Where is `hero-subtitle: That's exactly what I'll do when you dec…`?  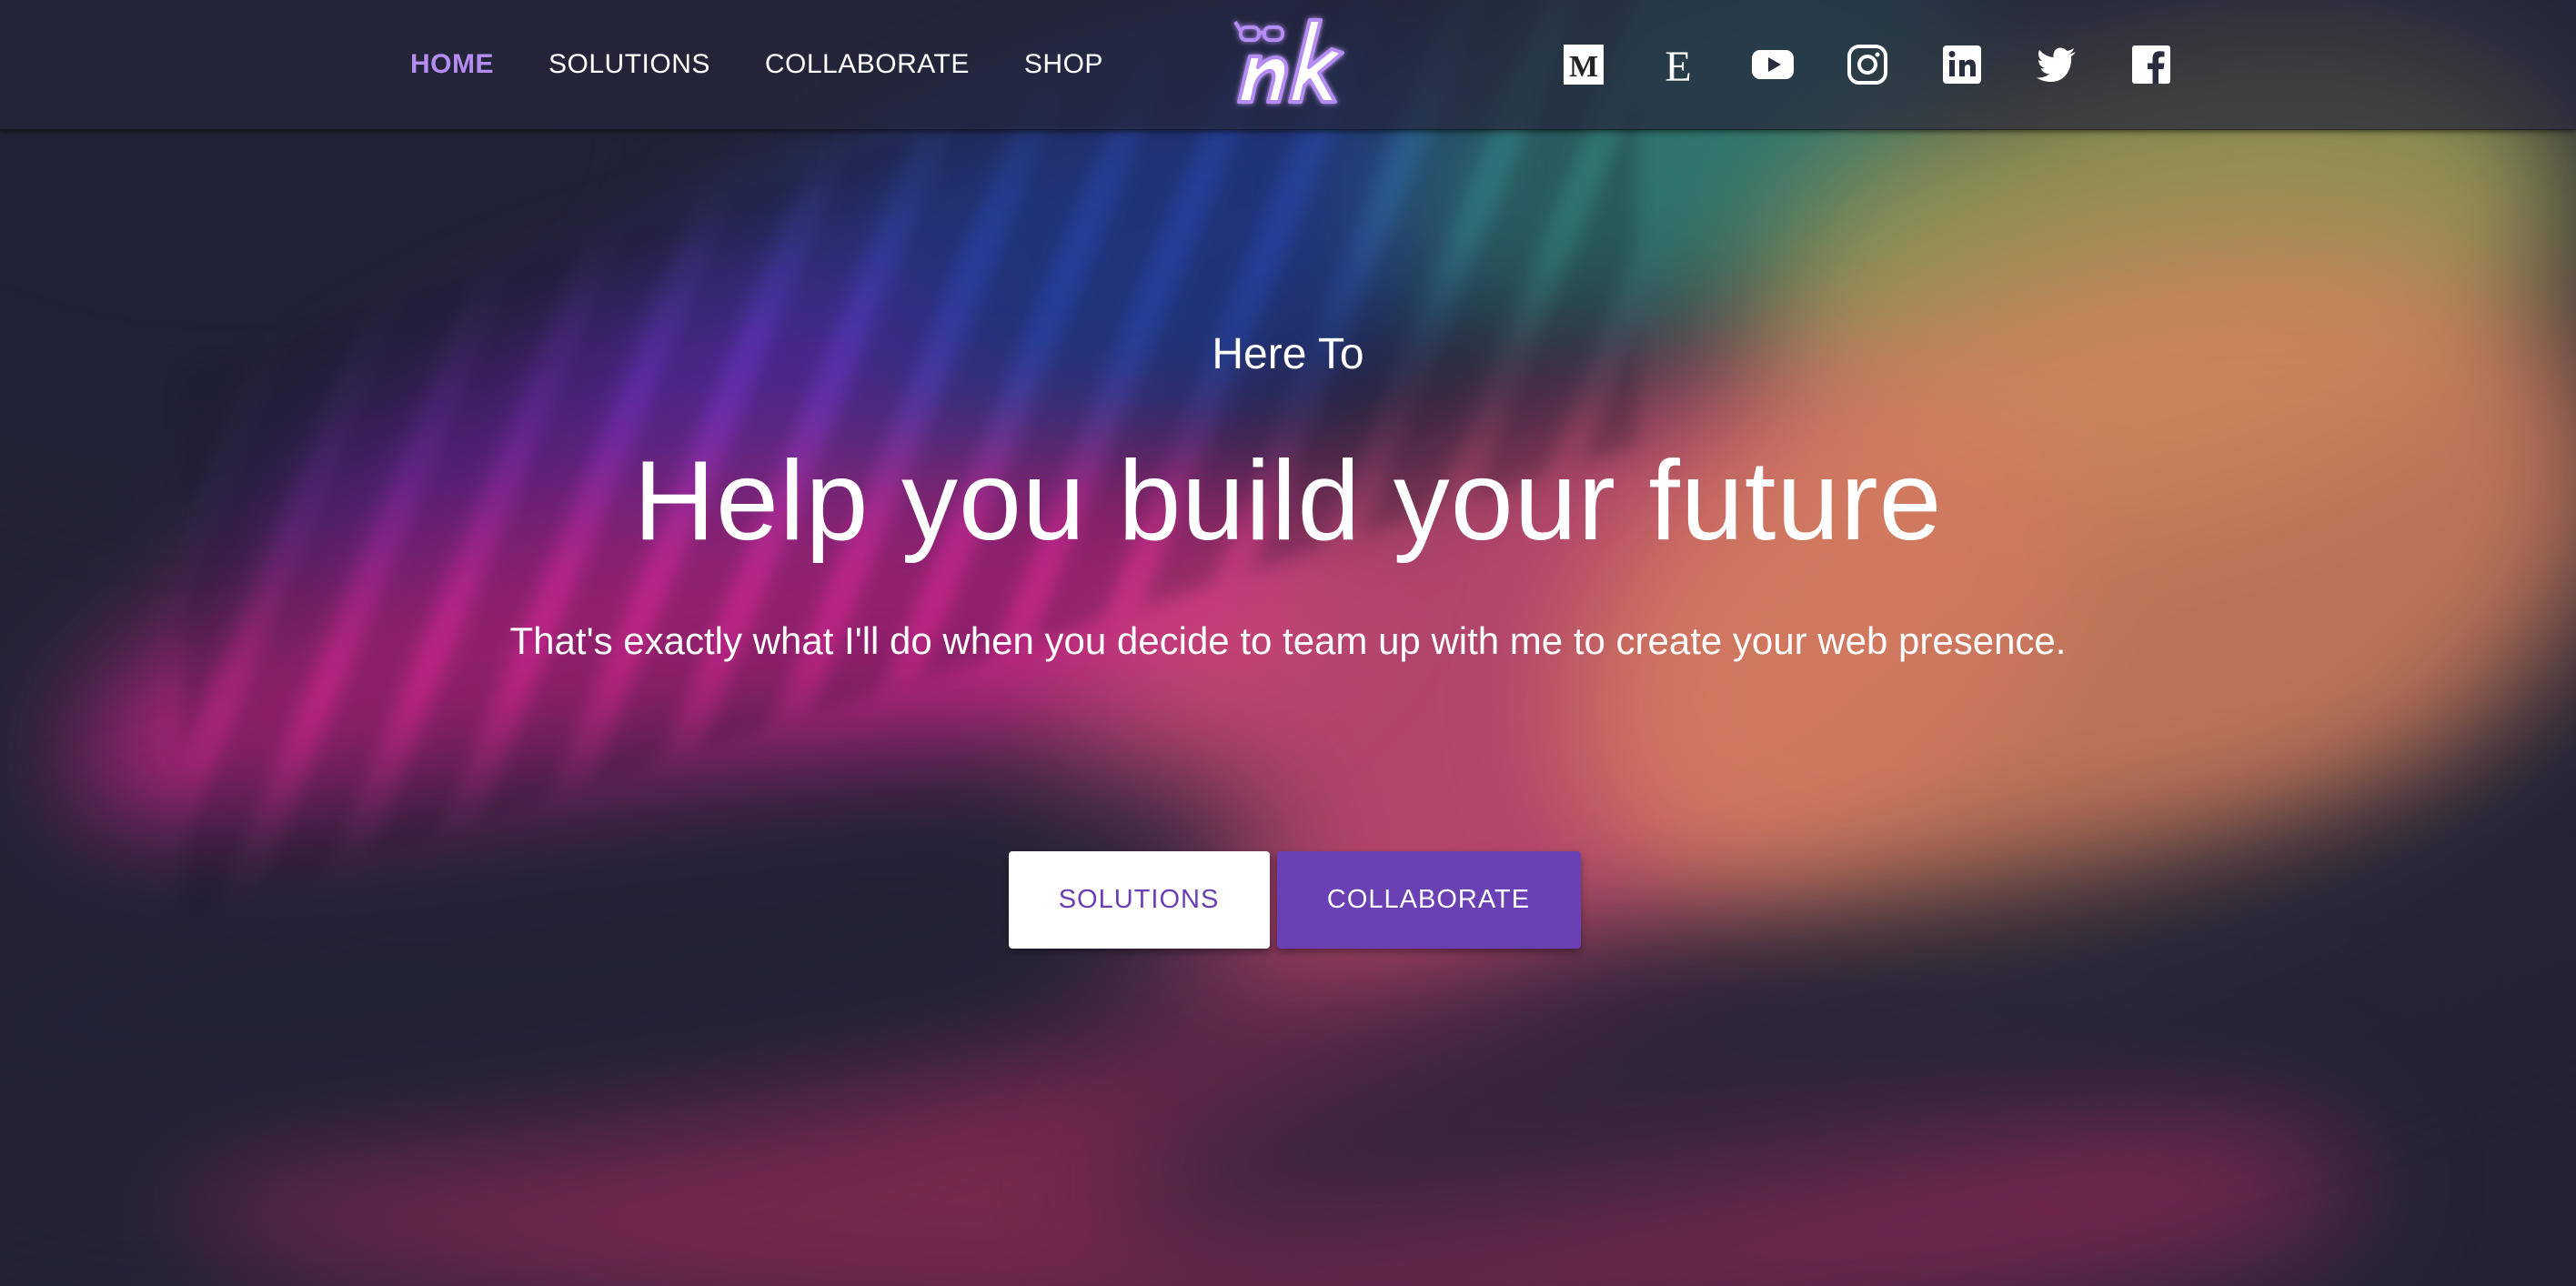 hero-subtitle: That's exactly what I'll do when you dec… is located at coordinates (1288, 640).